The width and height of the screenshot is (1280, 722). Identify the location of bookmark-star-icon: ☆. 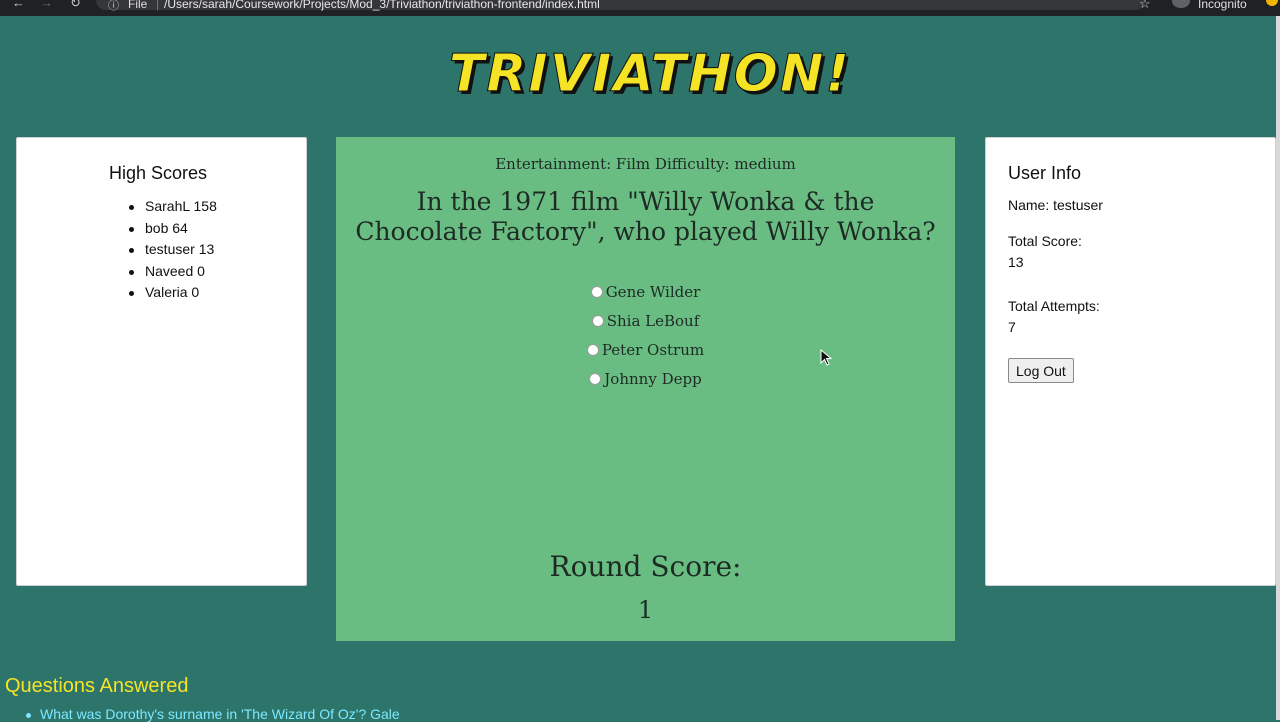
(1145, 6).